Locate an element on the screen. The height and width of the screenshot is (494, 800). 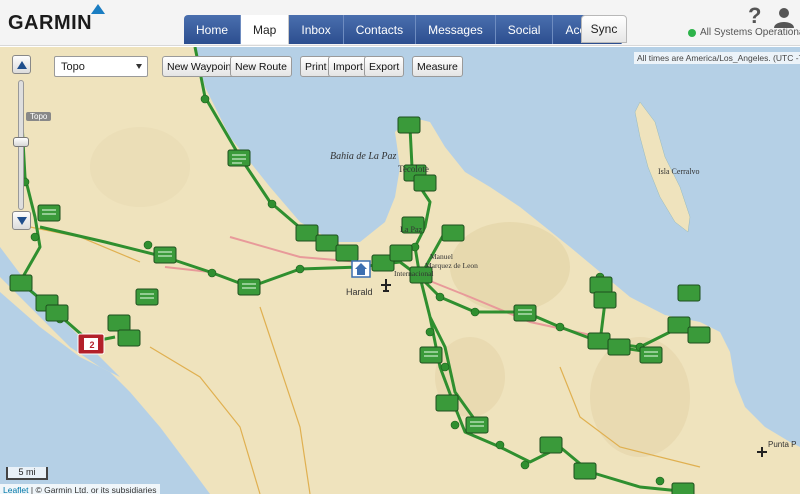
tab-messages: Messages is located at coordinates (456, 29).